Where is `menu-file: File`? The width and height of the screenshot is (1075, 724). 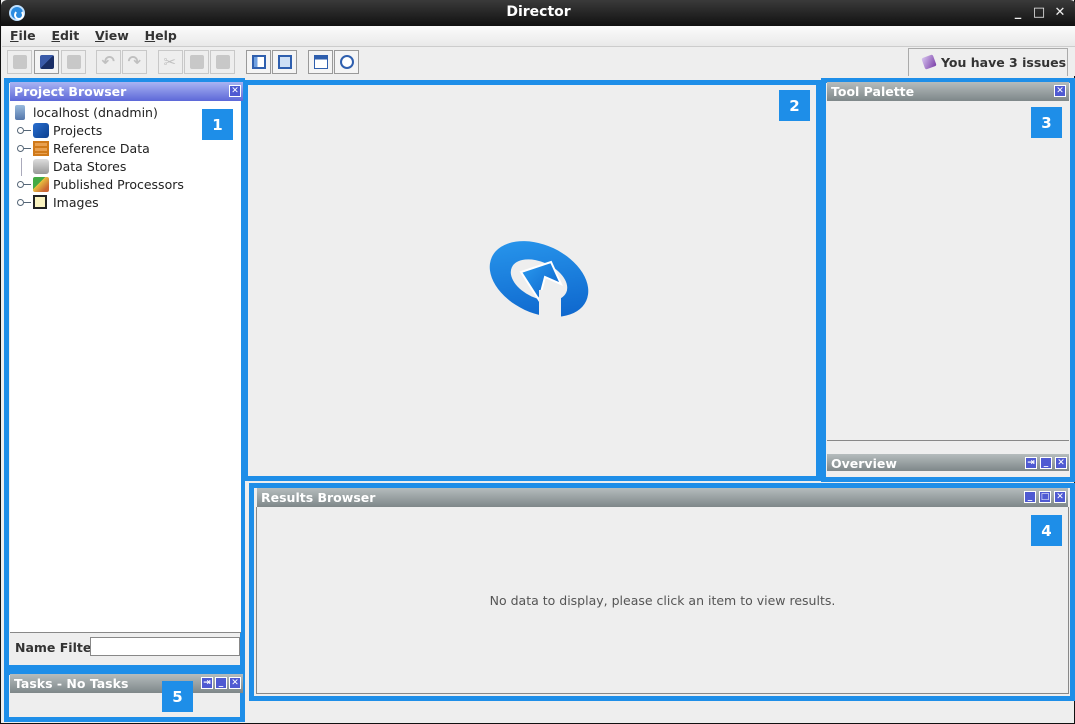 menu-file: File is located at coordinates (21, 34).